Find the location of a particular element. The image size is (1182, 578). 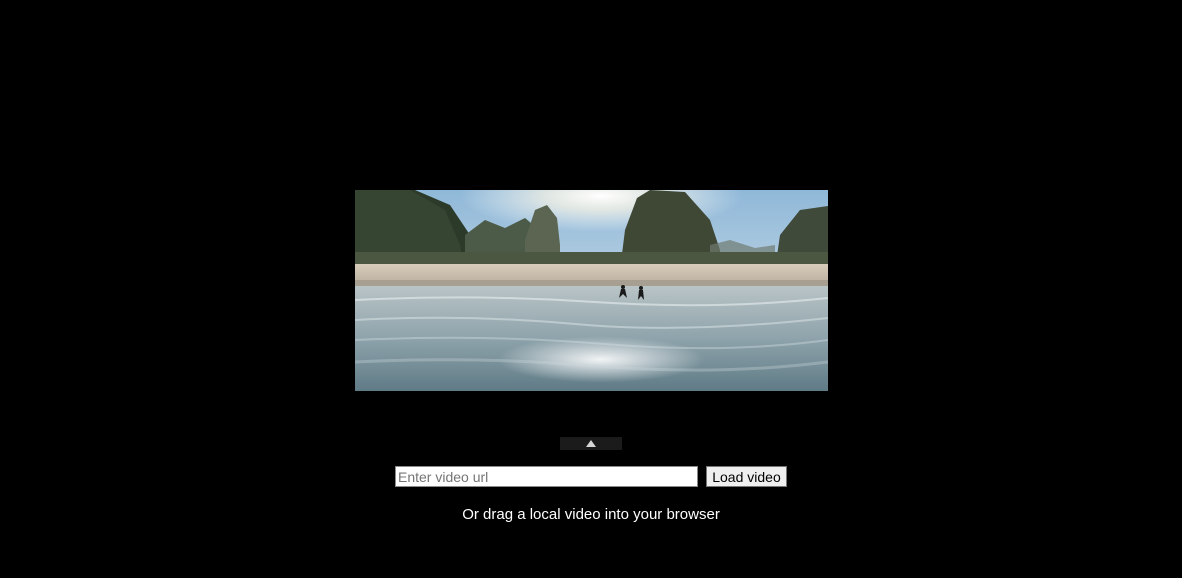

load-video-button: Load video is located at coordinates (746, 476).